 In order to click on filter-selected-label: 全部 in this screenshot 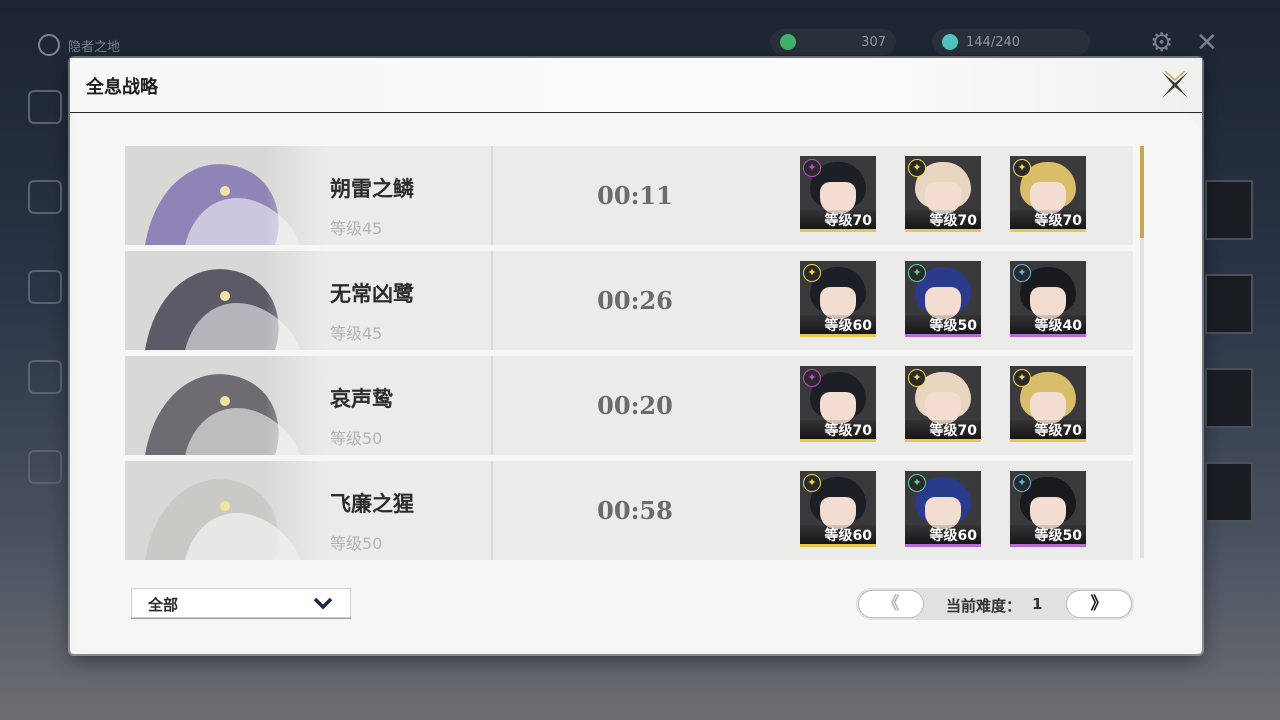, I will do `click(163, 605)`.